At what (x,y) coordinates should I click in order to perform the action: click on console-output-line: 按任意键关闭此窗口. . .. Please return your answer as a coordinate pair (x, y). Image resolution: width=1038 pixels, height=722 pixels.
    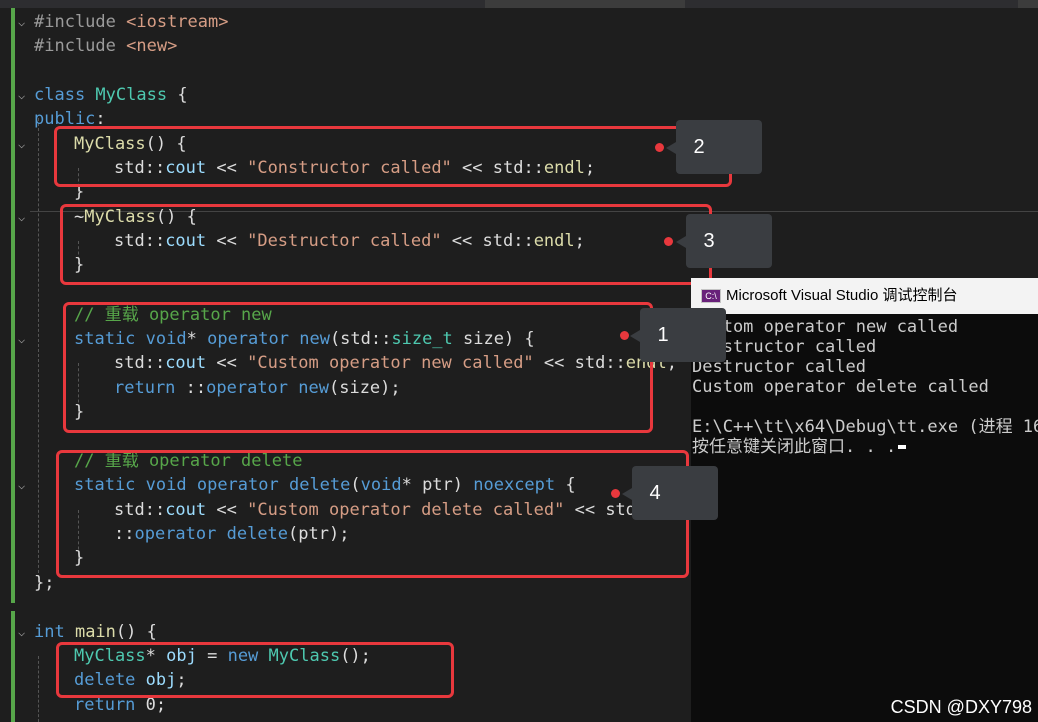
    Looking at the image, I should click on (799, 447).